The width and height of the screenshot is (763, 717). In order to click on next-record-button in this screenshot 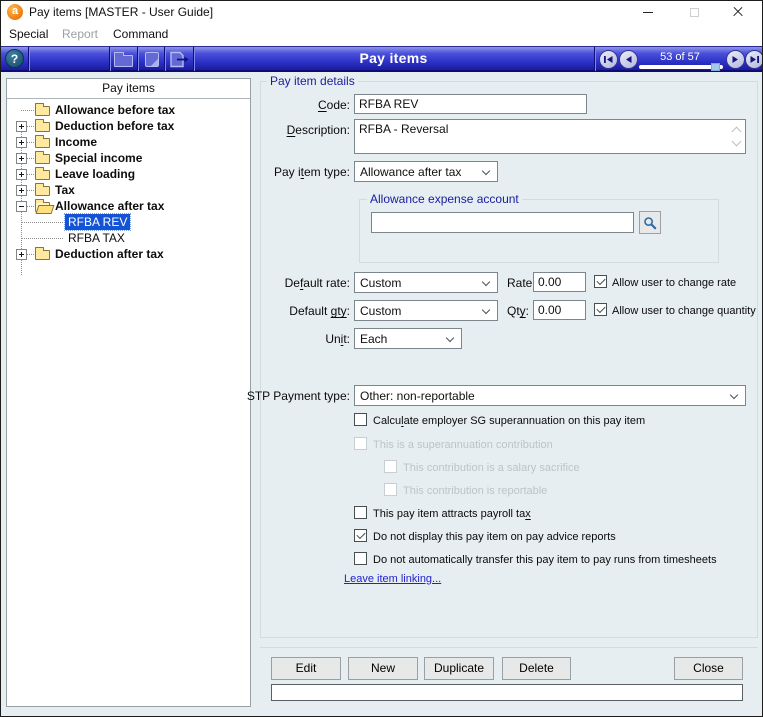, I will do `click(735, 59)`.